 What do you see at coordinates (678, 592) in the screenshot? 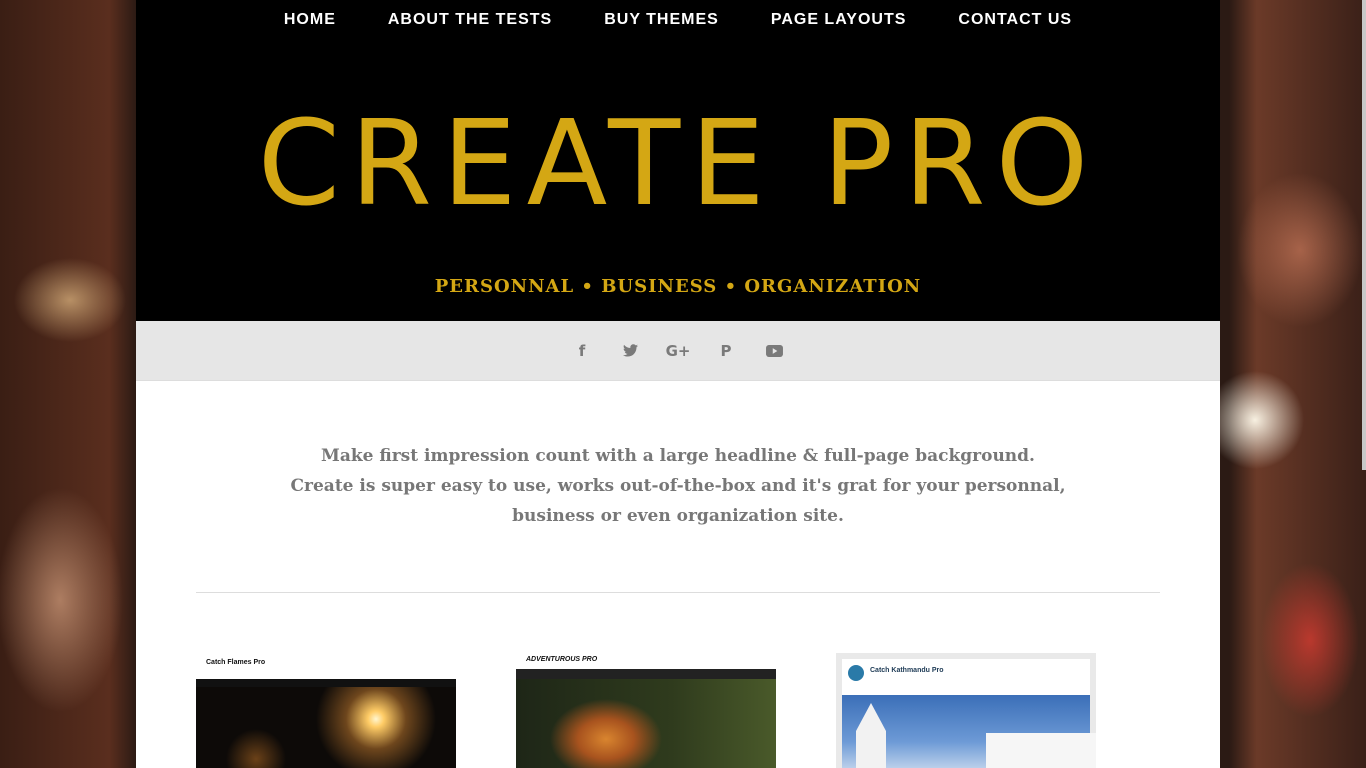
I see `section-divider` at bounding box center [678, 592].